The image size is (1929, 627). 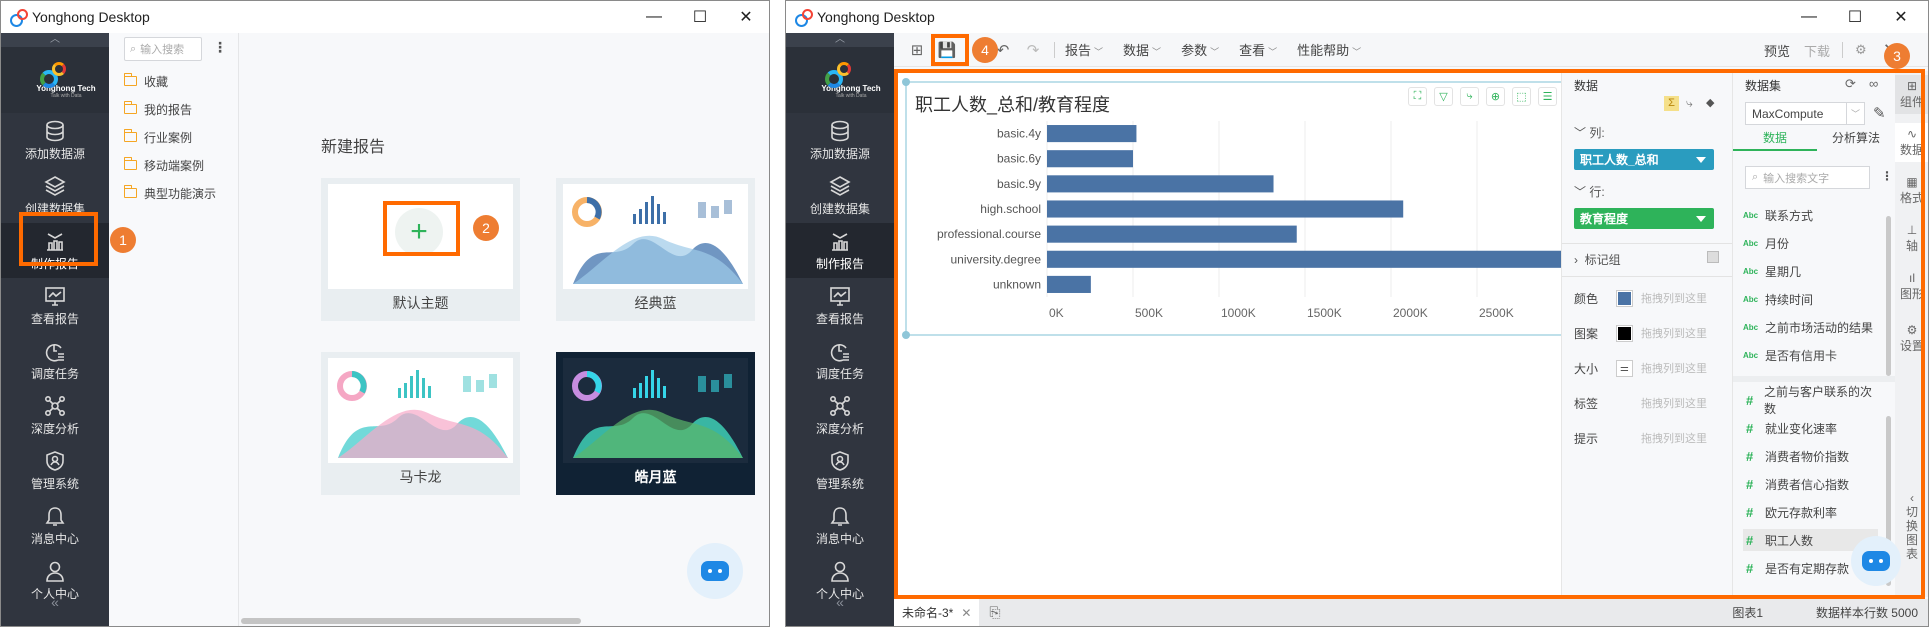 I want to click on select-icon: ⬚, so click(x=1521, y=96).